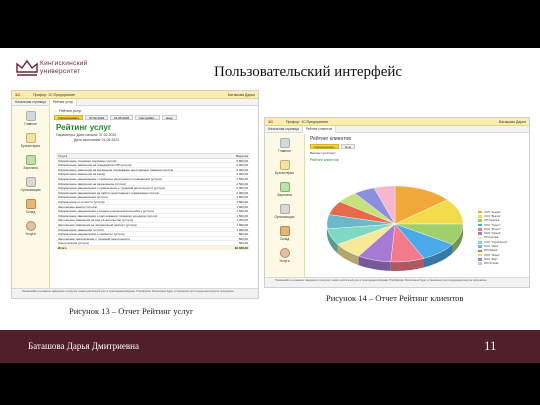 The height and width of the screenshot is (405, 540). I want to click on slide-title: Пользовательский интерфейс, so click(308, 72).